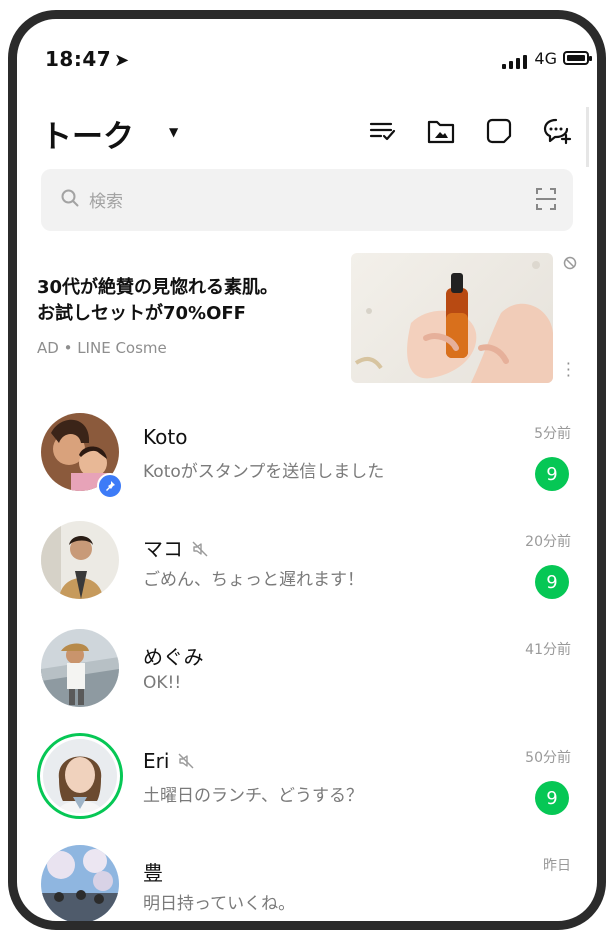 This screenshot has height=930, width=606. Describe the element at coordinates (153, 873) in the screenshot. I see `chat-name: 豊` at that location.